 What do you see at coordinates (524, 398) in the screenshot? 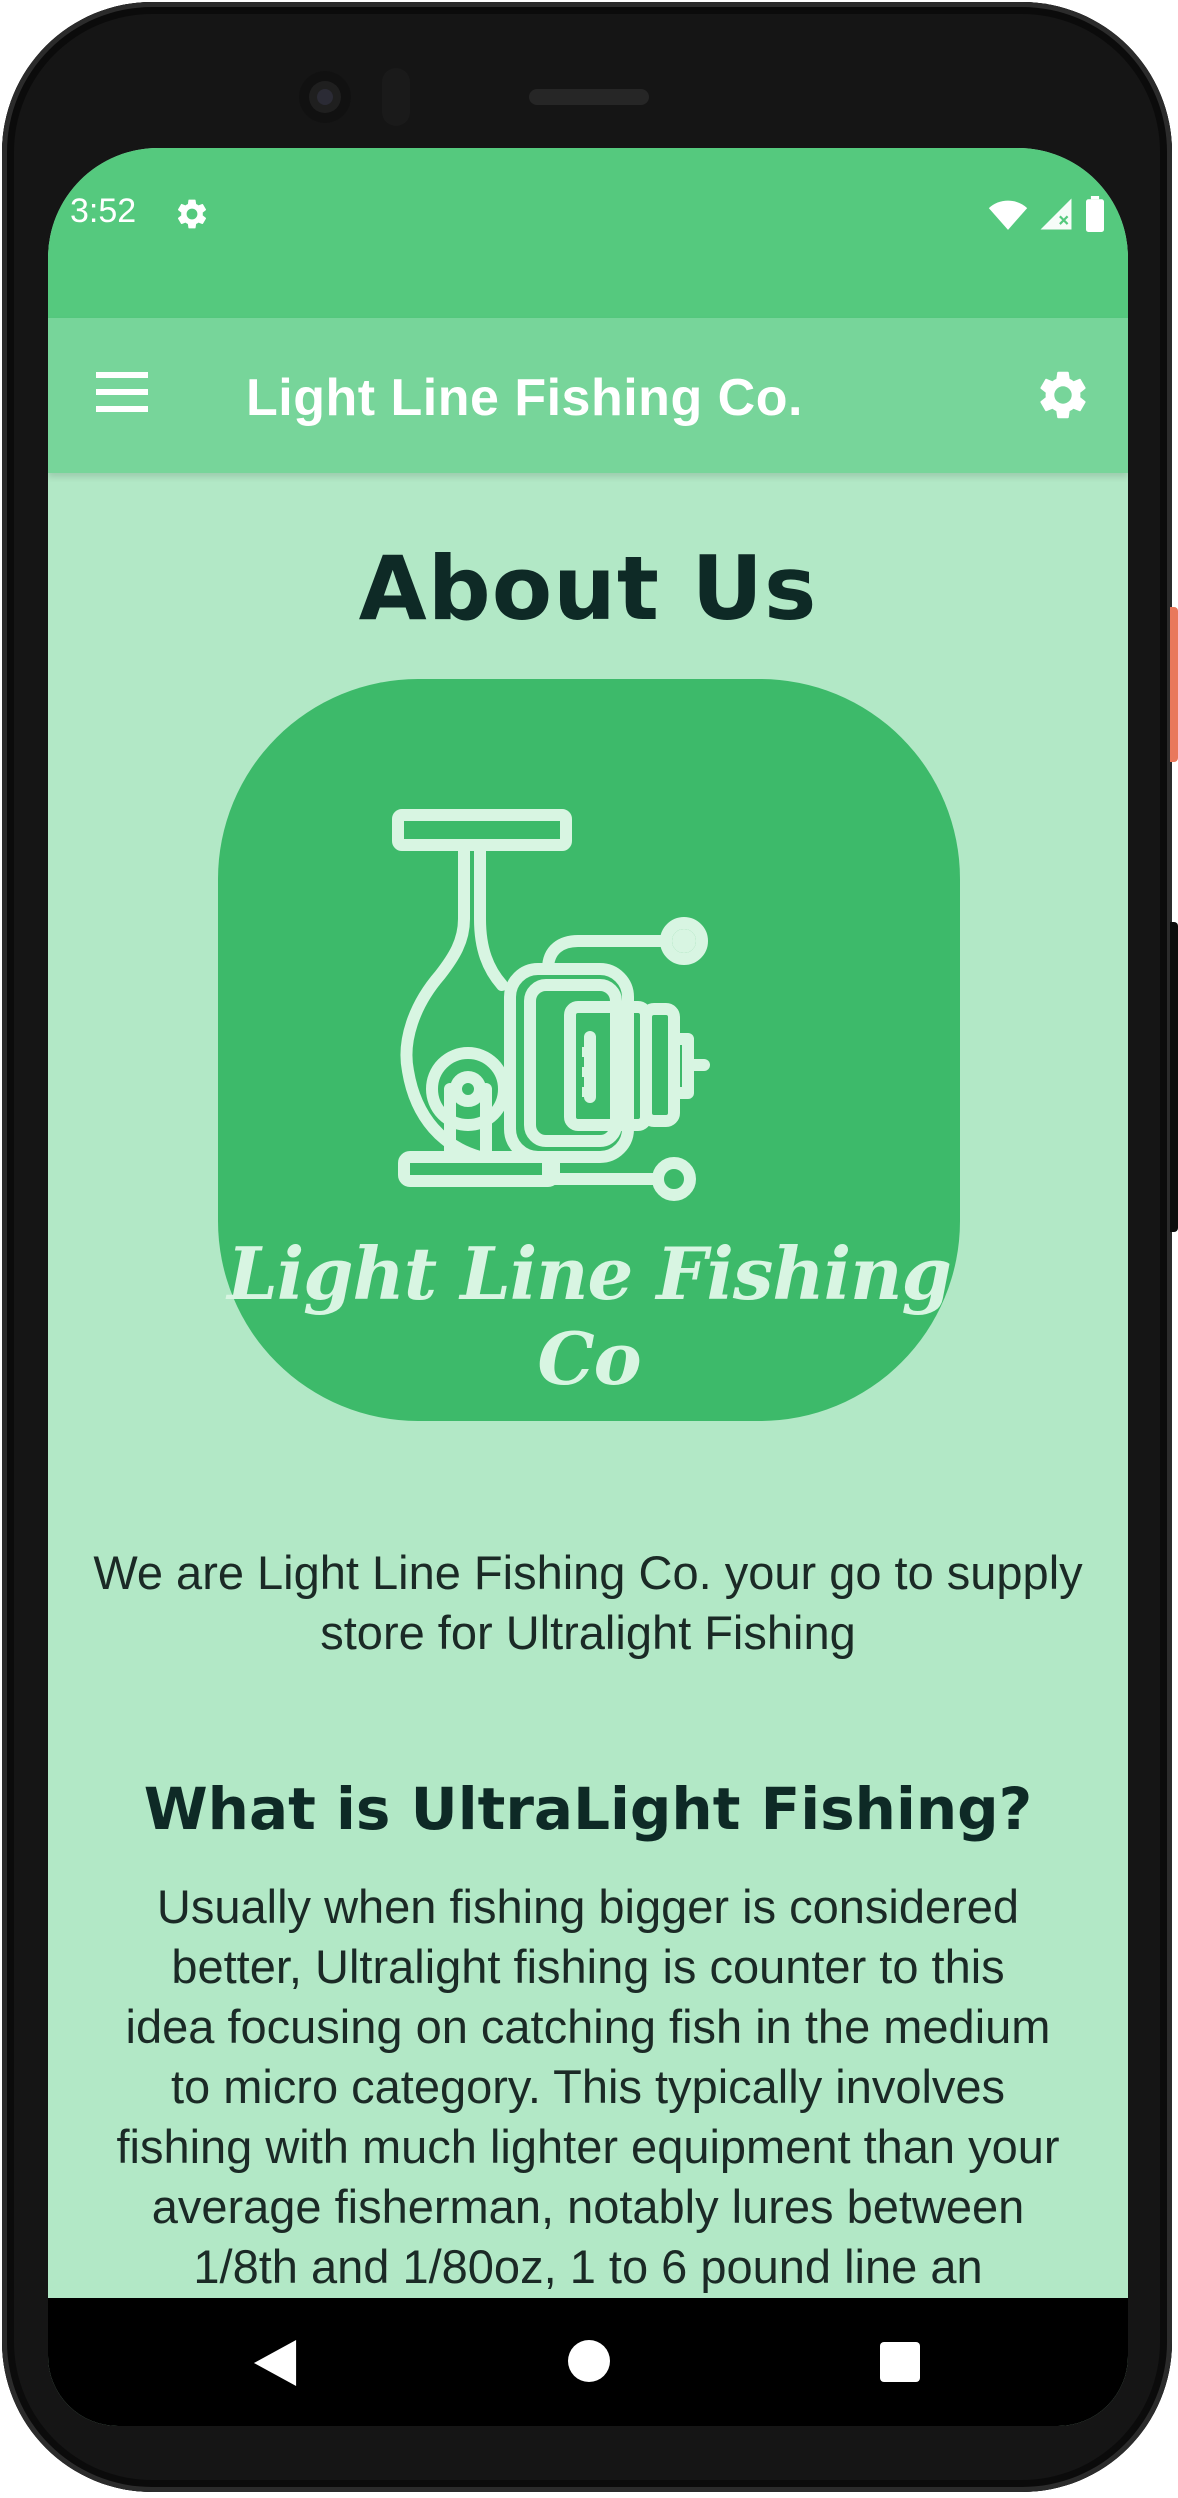
I see `app-title: Light Line Fishing Co.` at bounding box center [524, 398].